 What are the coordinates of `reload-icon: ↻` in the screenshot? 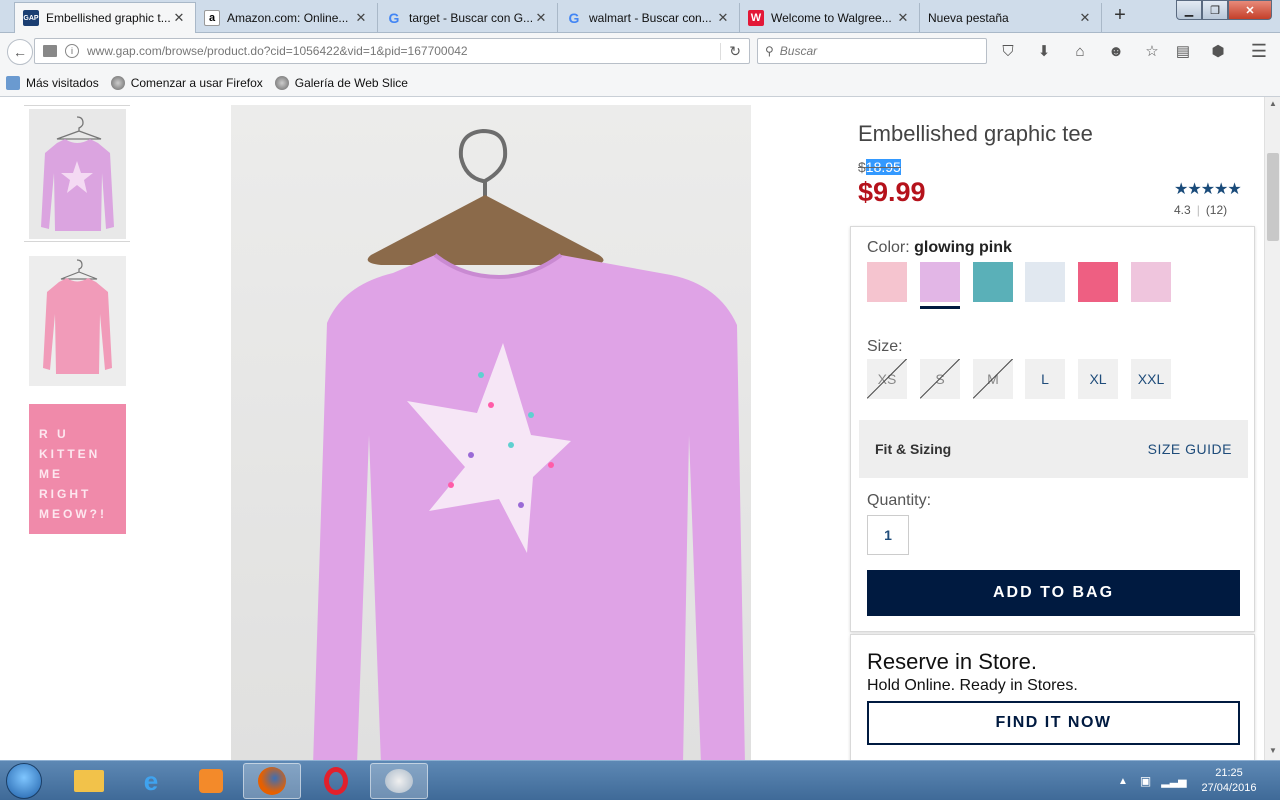 It's located at (730, 51).